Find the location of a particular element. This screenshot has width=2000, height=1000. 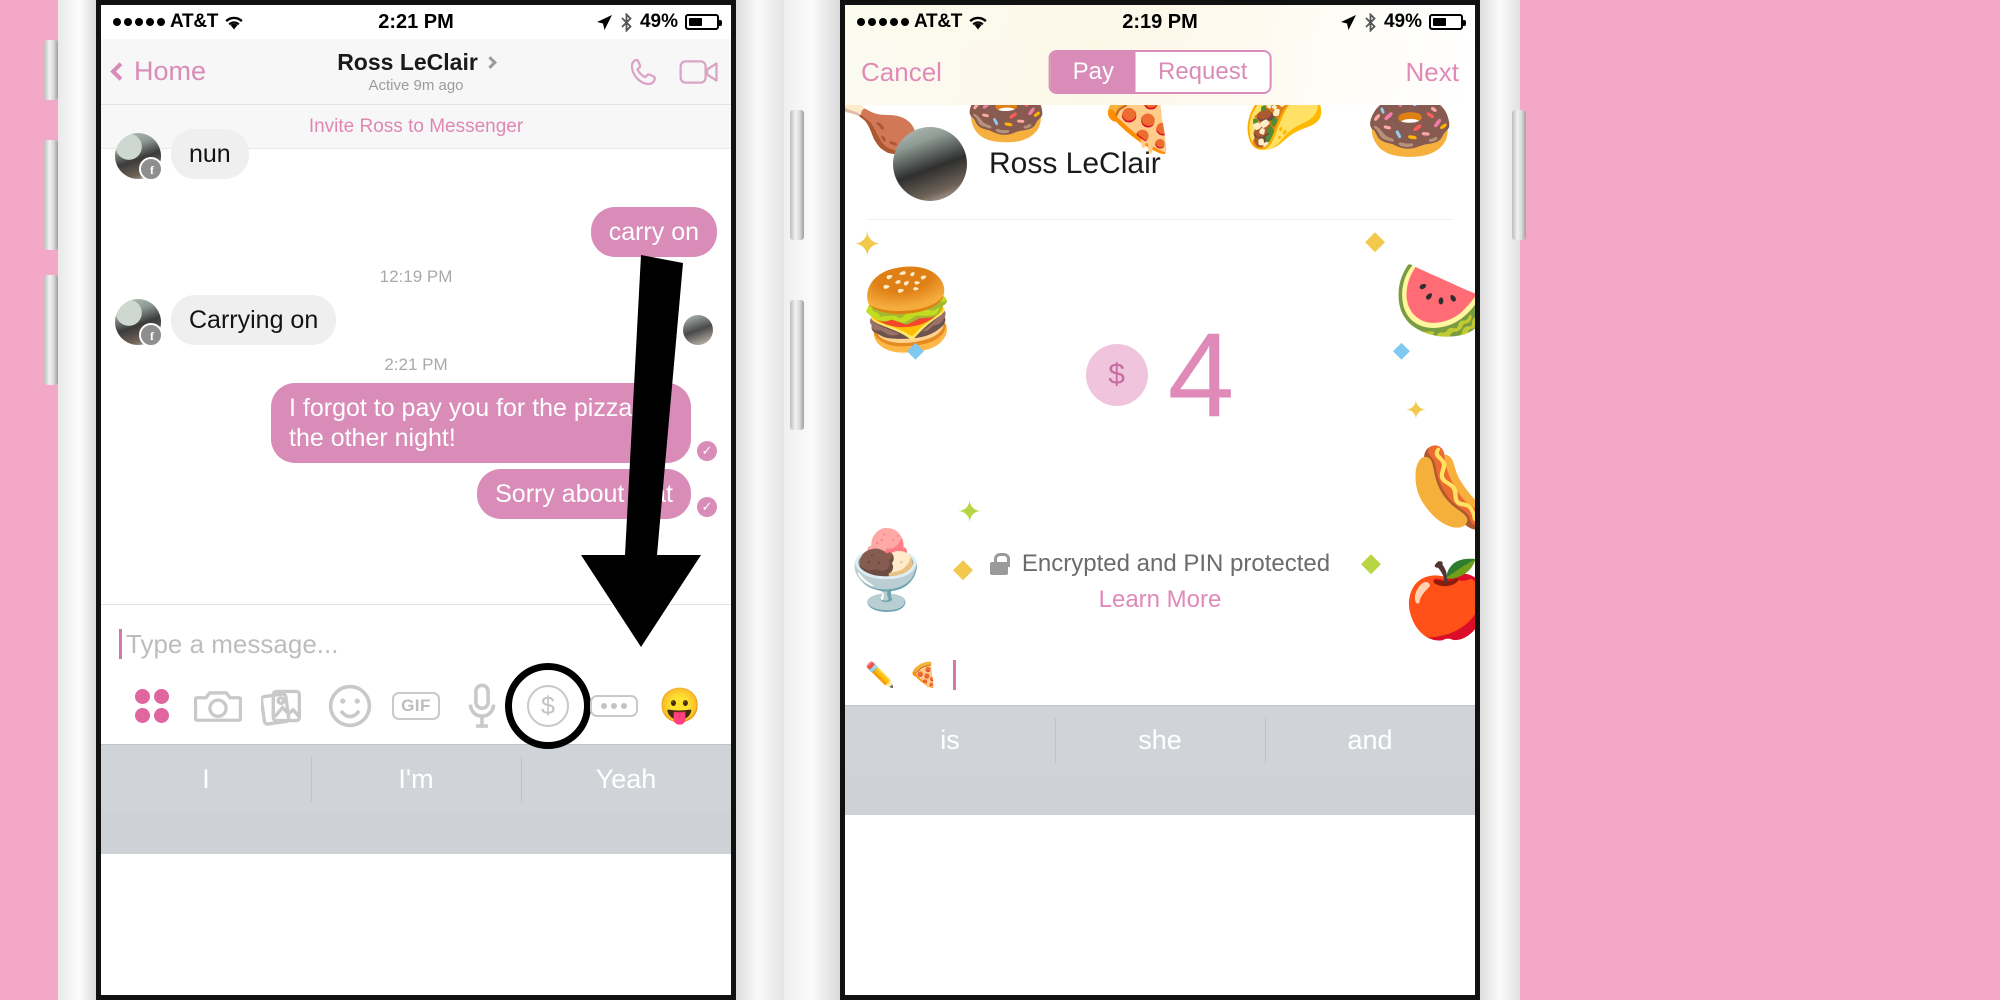

keyboard-suggestion-bar-right: is she and is located at coordinates (1160, 740).